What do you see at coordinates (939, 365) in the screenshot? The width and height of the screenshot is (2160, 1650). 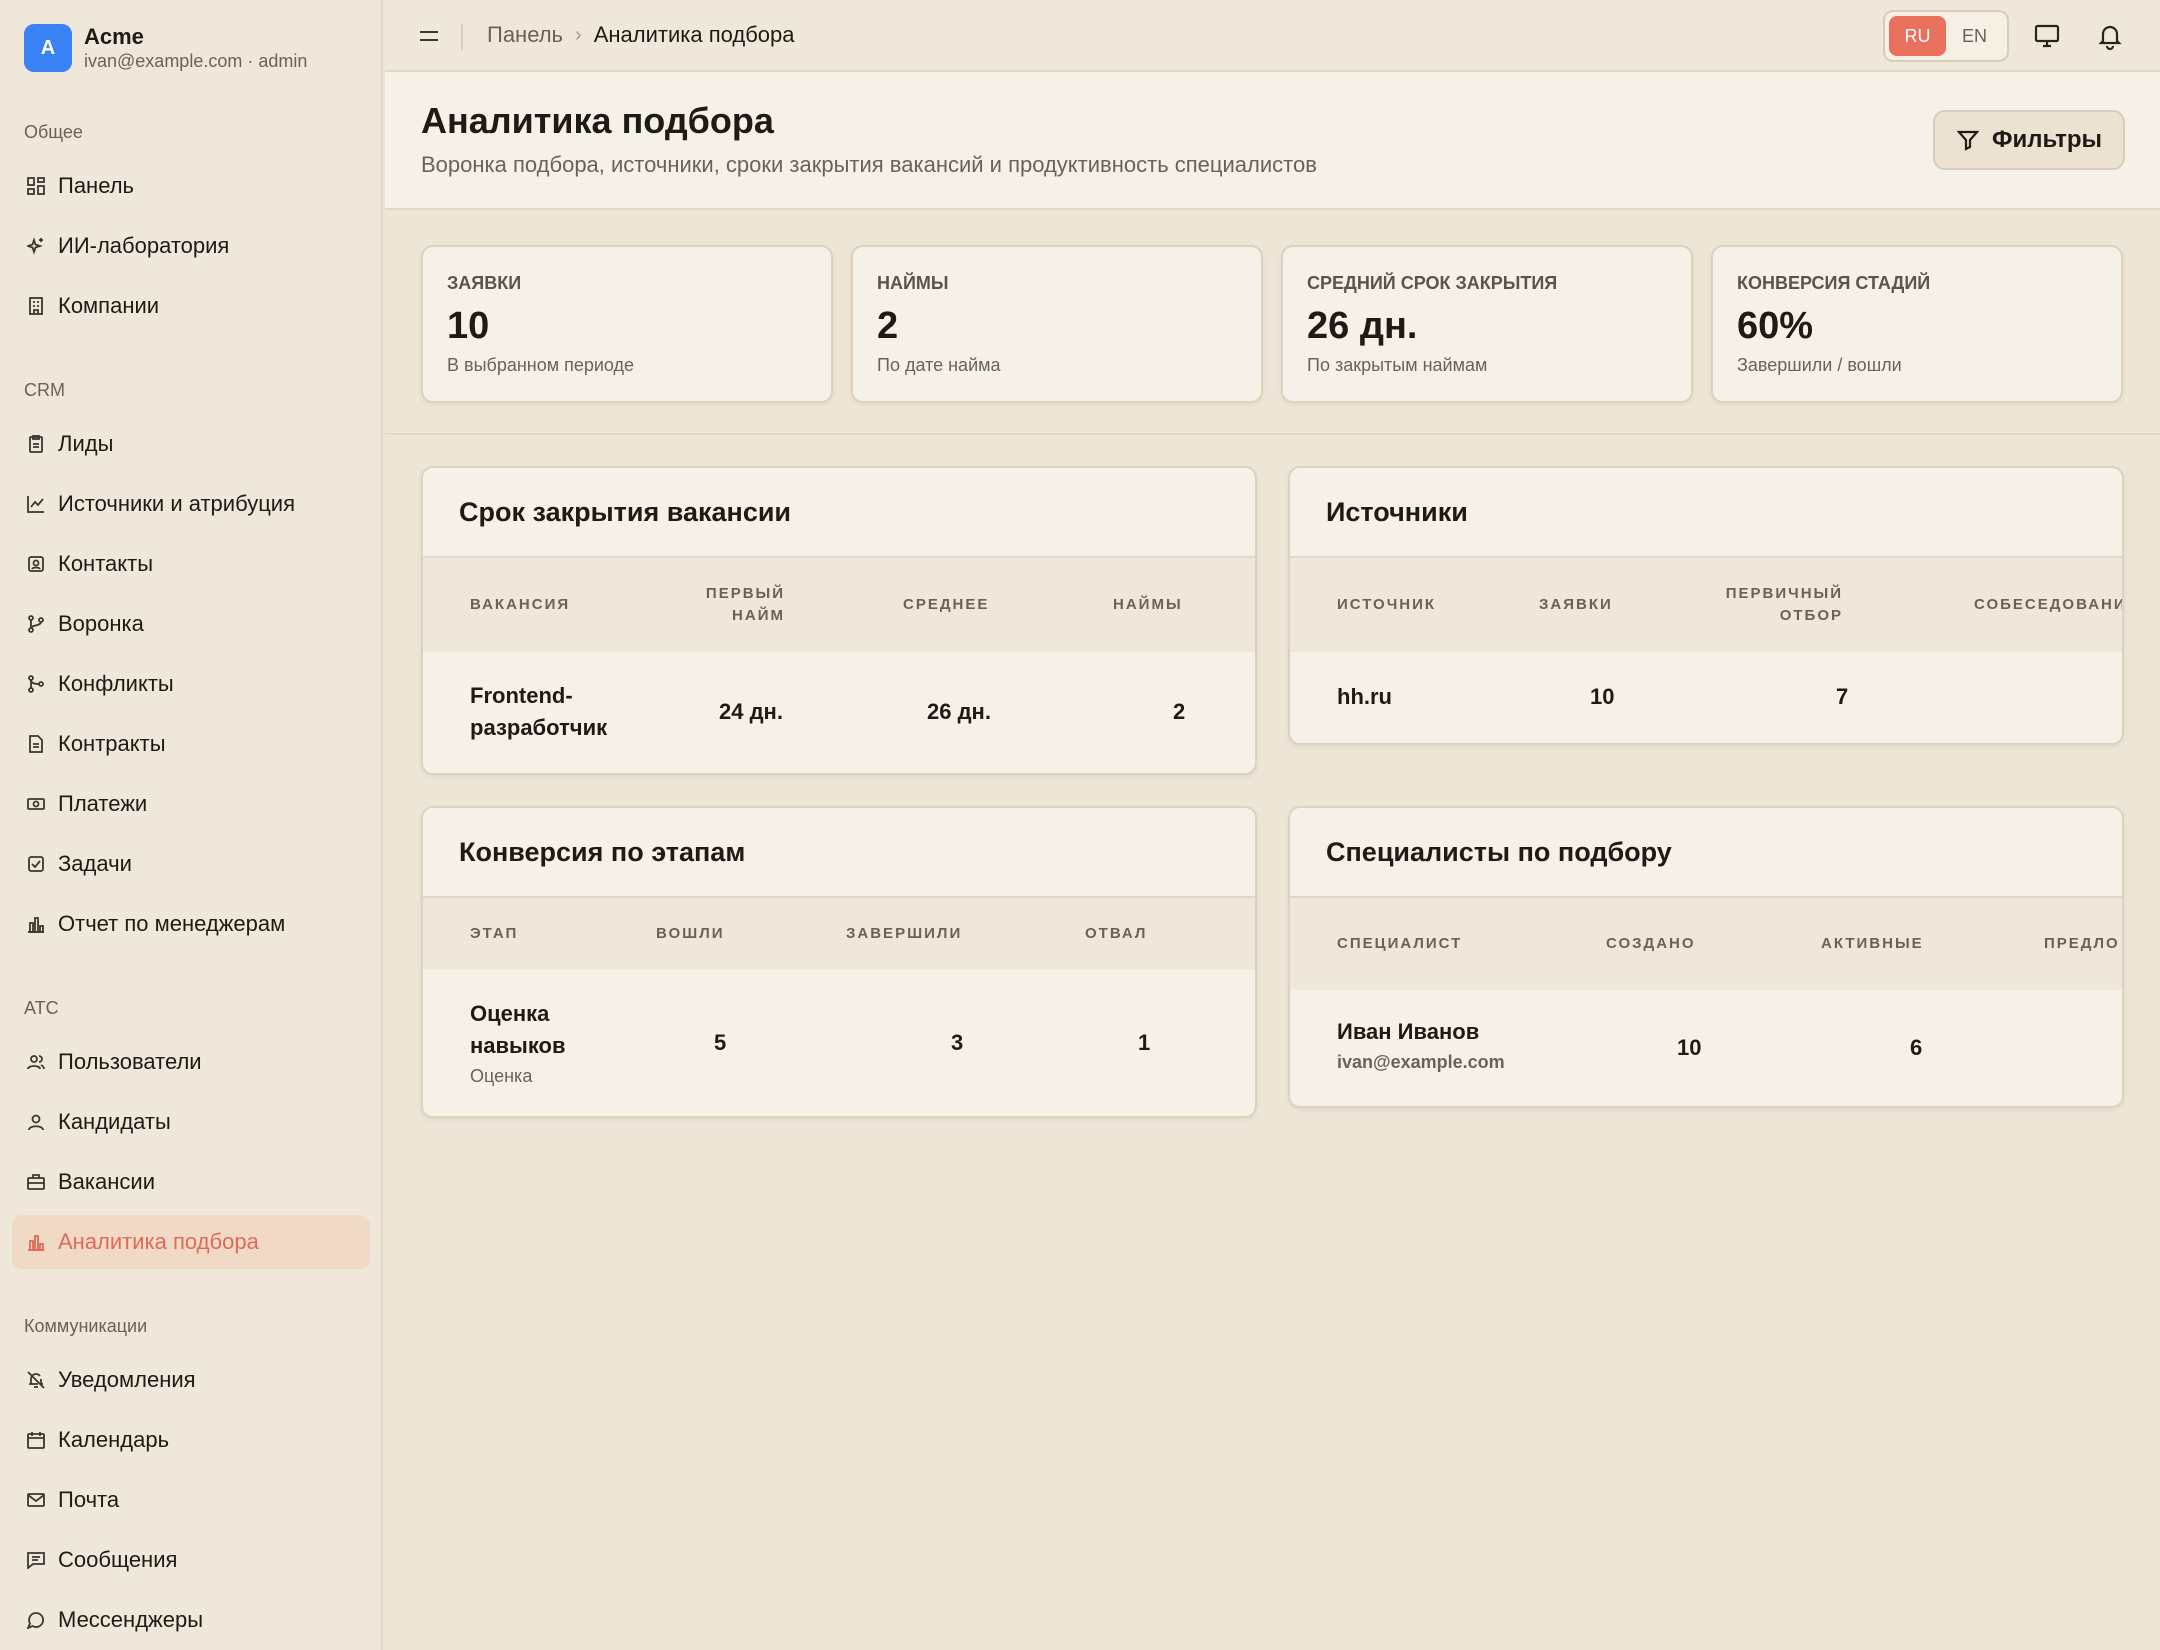 I see `kpi-note: По дате найма` at bounding box center [939, 365].